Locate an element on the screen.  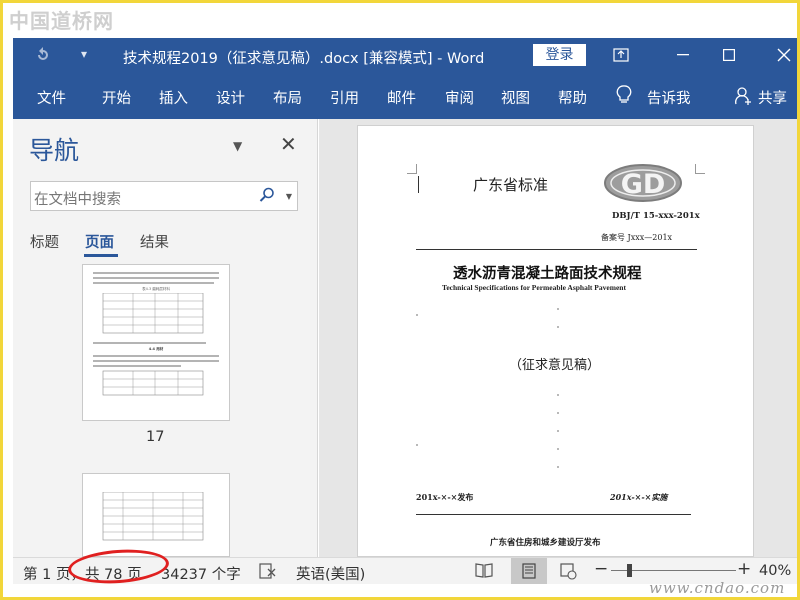
undo-icon is located at coordinates (43, 57).